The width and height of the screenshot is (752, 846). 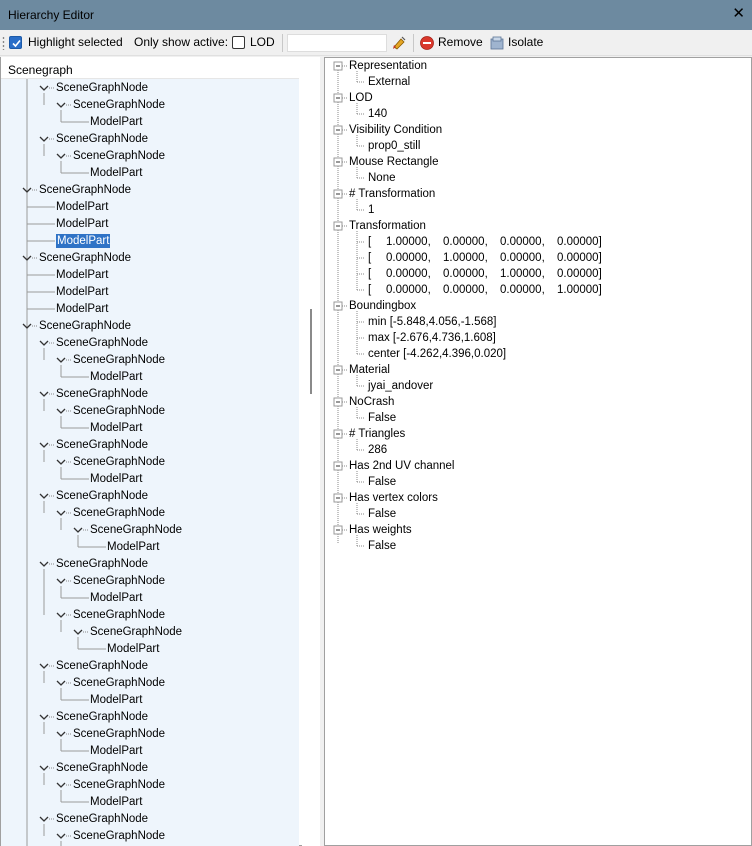 What do you see at coordinates (337, 43) in the screenshot?
I see `search-input` at bounding box center [337, 43].